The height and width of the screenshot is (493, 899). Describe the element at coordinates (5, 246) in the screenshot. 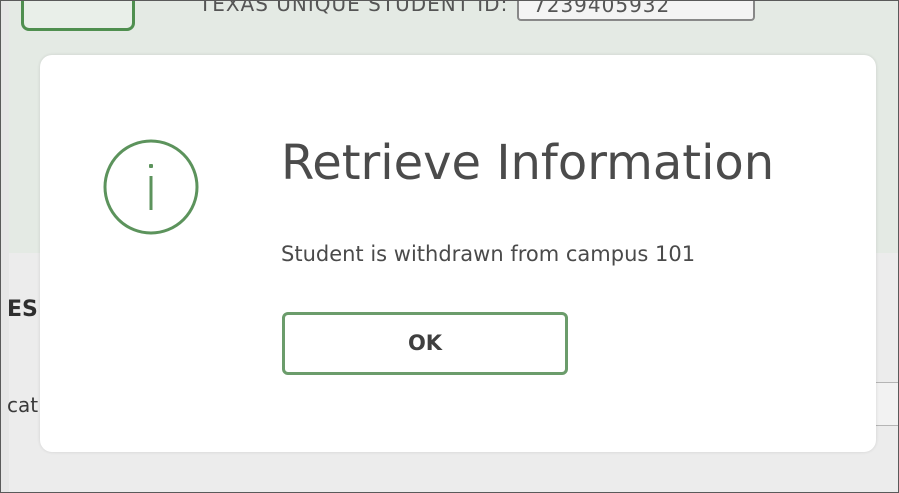

I see `background-left-strip` at that location.